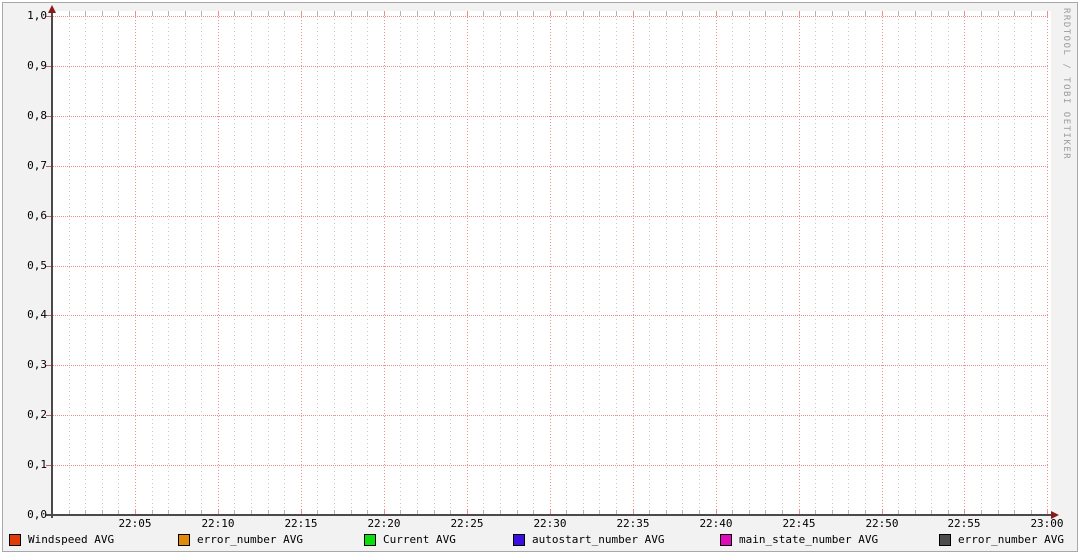 The image size is (1081, 555). What do you see at coordinates (1066, 84) in the screenshot?
I see `watermark: RRDTOOL / TOBI OETIKER` at bounding box center [1066, 84].